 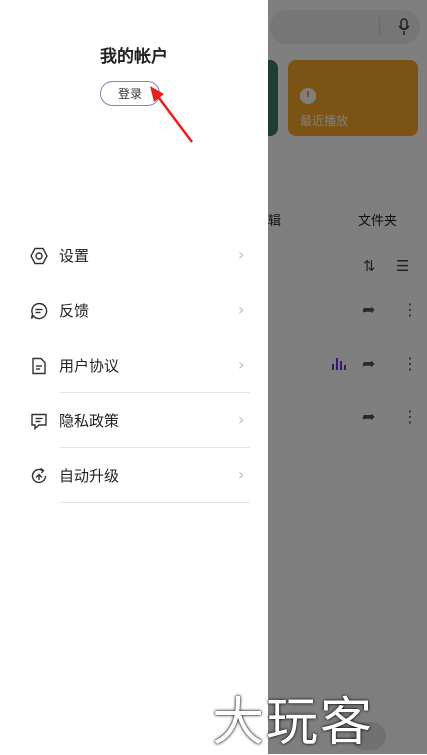 I want to click on menu-item-feedback: 反馈 ›, so click(x=134, y=310).